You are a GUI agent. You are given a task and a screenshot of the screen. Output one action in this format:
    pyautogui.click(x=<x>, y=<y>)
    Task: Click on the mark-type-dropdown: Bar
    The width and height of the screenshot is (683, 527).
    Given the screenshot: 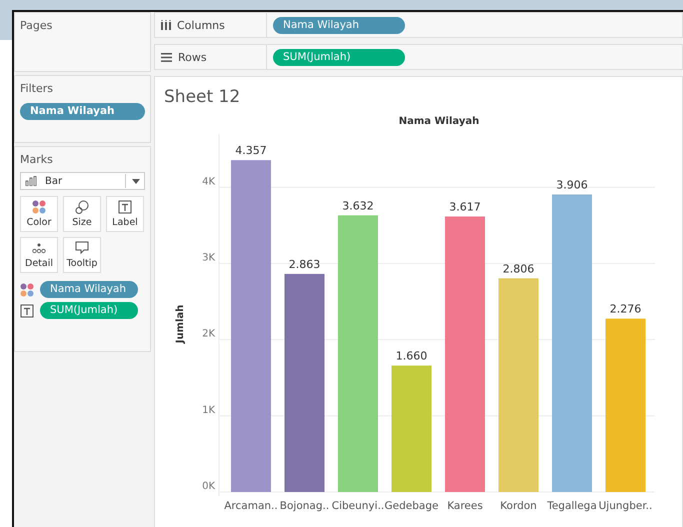 What is the action you would take?
    pyautogui.click(x=82, y=181)
    